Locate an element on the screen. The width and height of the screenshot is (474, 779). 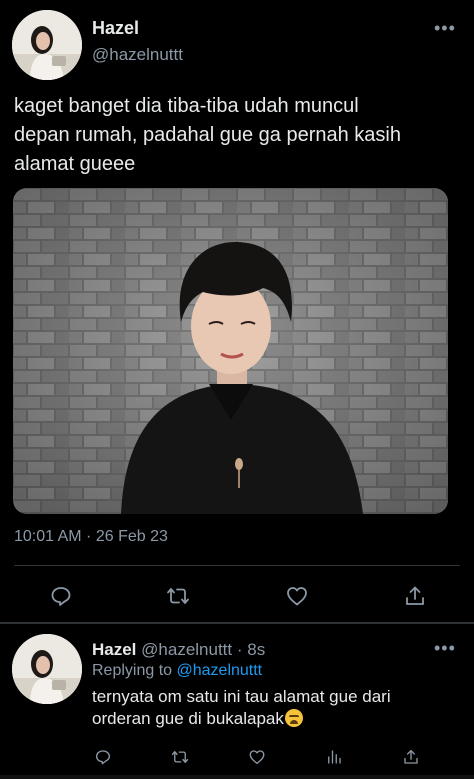
reply-text-line: orderan gue di bukalapak is located at coordinates (277, 719).